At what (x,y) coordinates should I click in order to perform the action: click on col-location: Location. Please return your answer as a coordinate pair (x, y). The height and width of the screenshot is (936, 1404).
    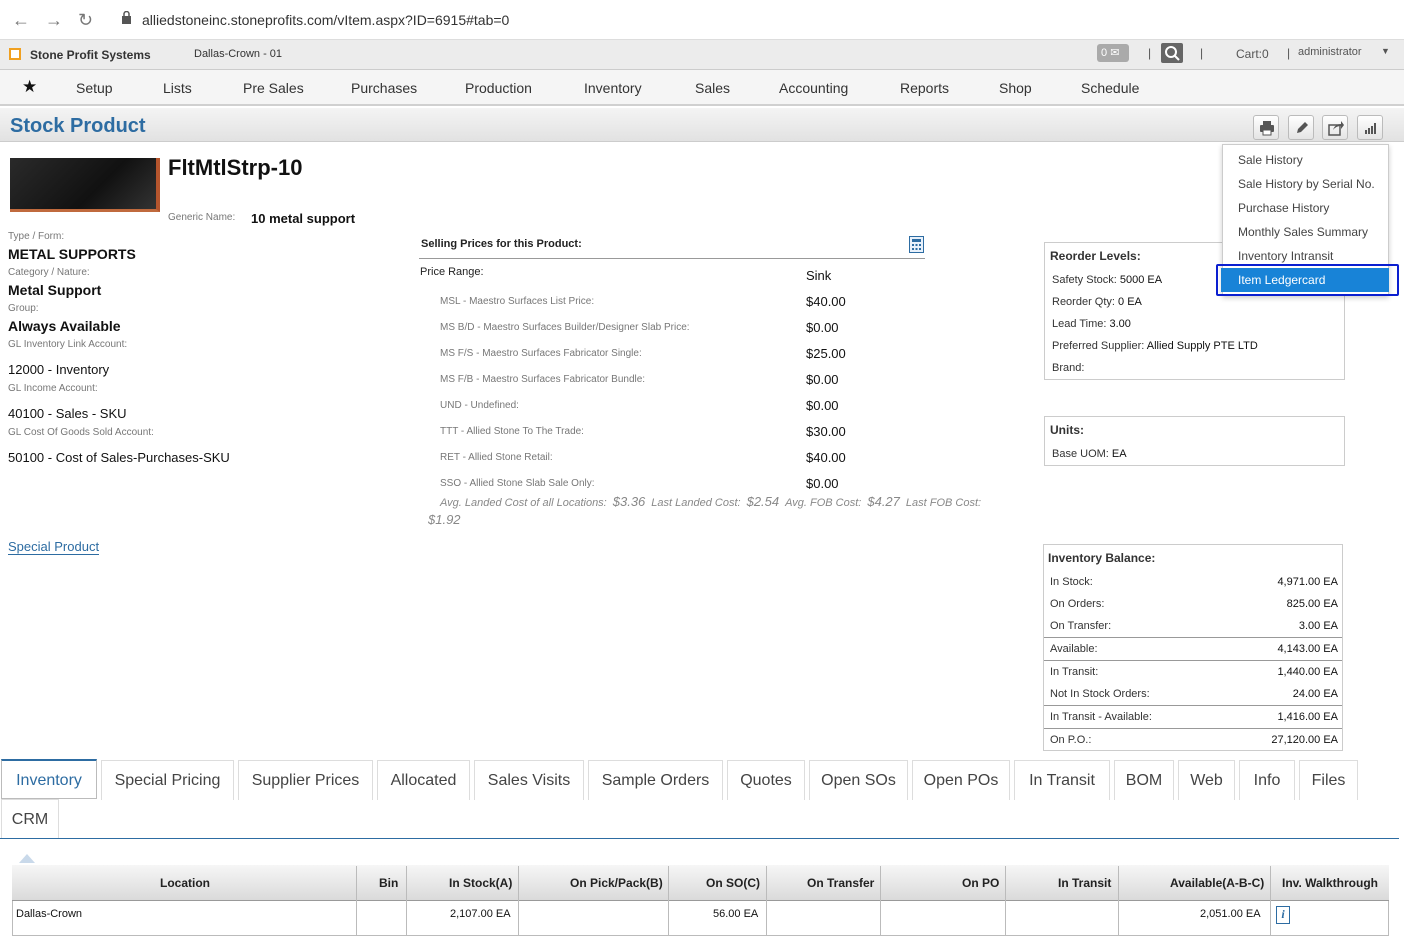
    Looking at the image, I should click on (185, 883).